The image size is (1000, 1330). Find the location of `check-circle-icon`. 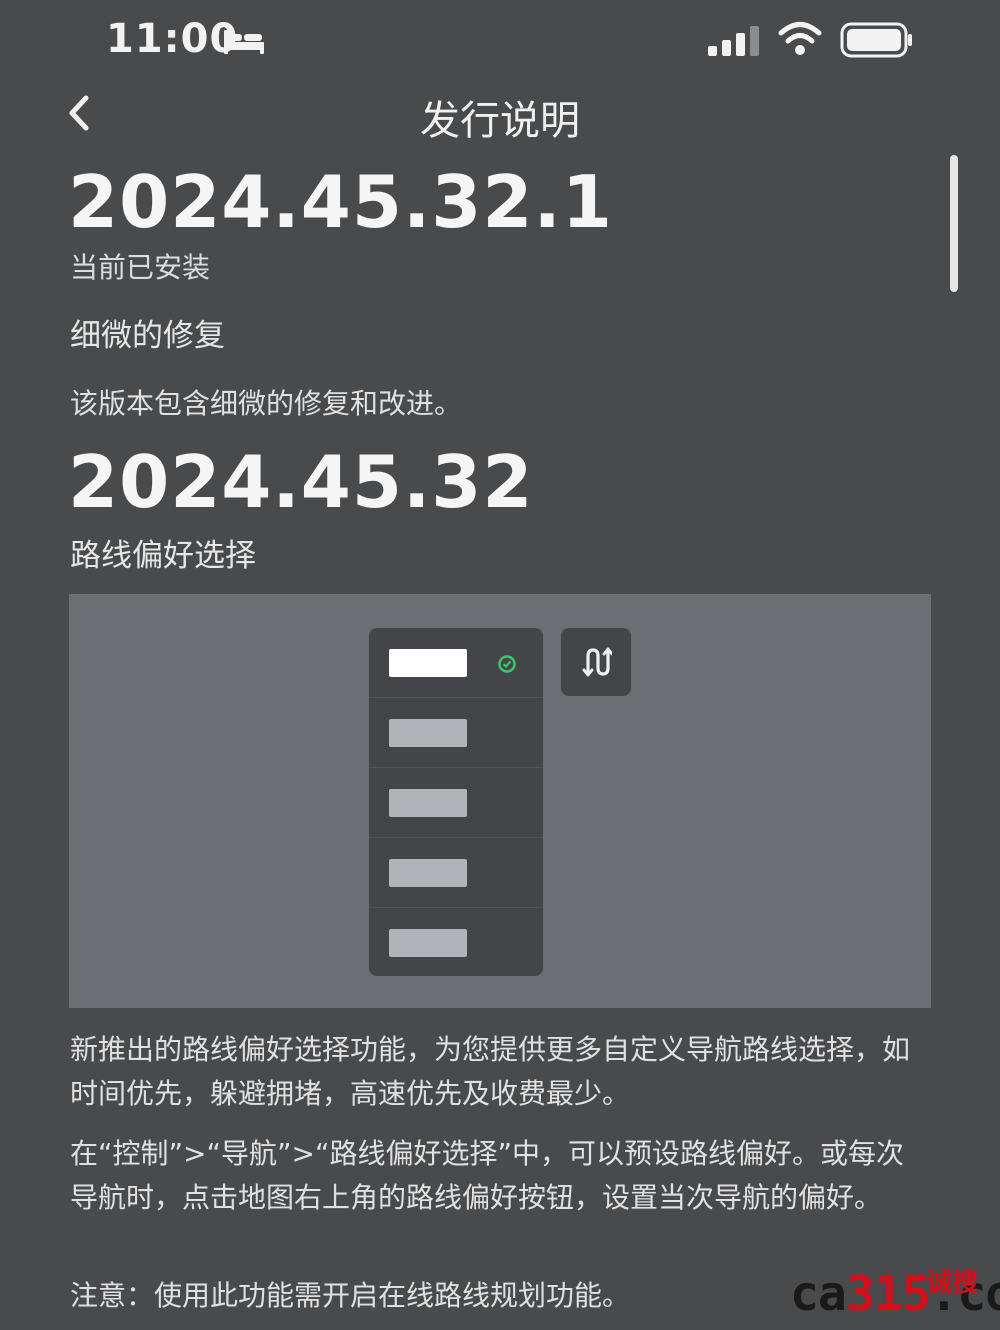

check-circle-icon is located at coordinates (507, 664).